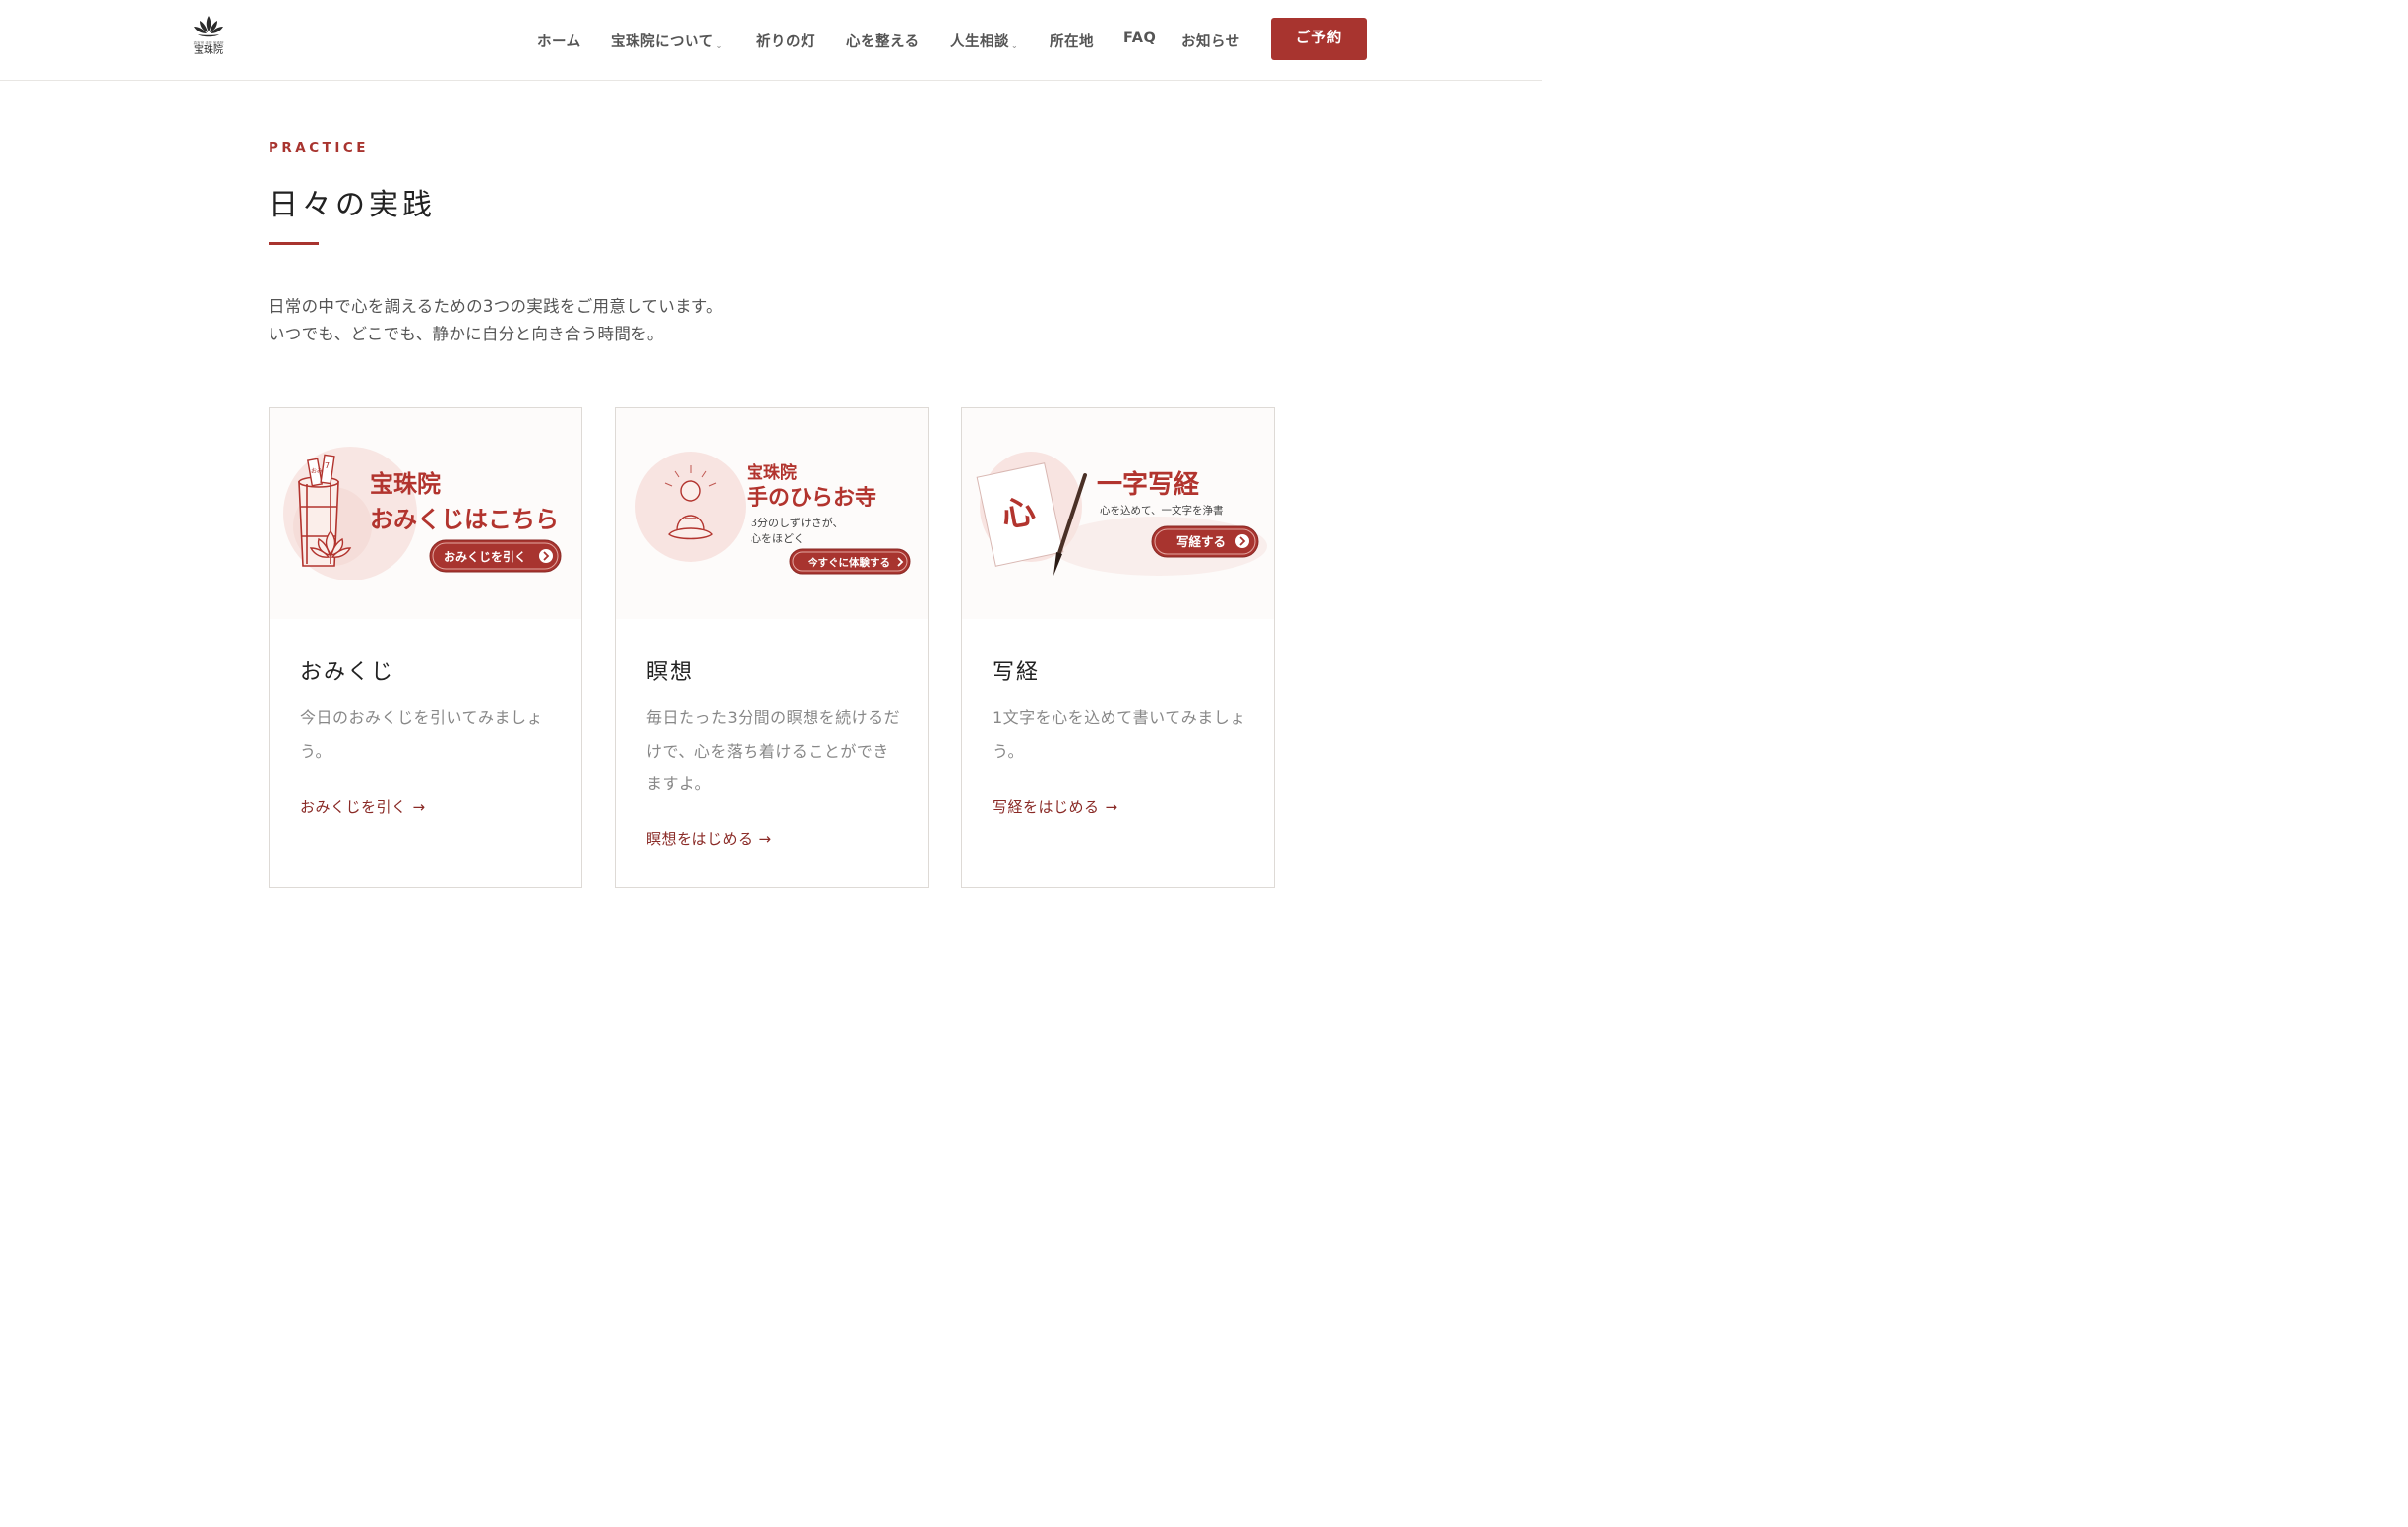 This screenshot has height=1527, width=2408. I want to click on nav-news: お知らせ, so click(1210, 41).